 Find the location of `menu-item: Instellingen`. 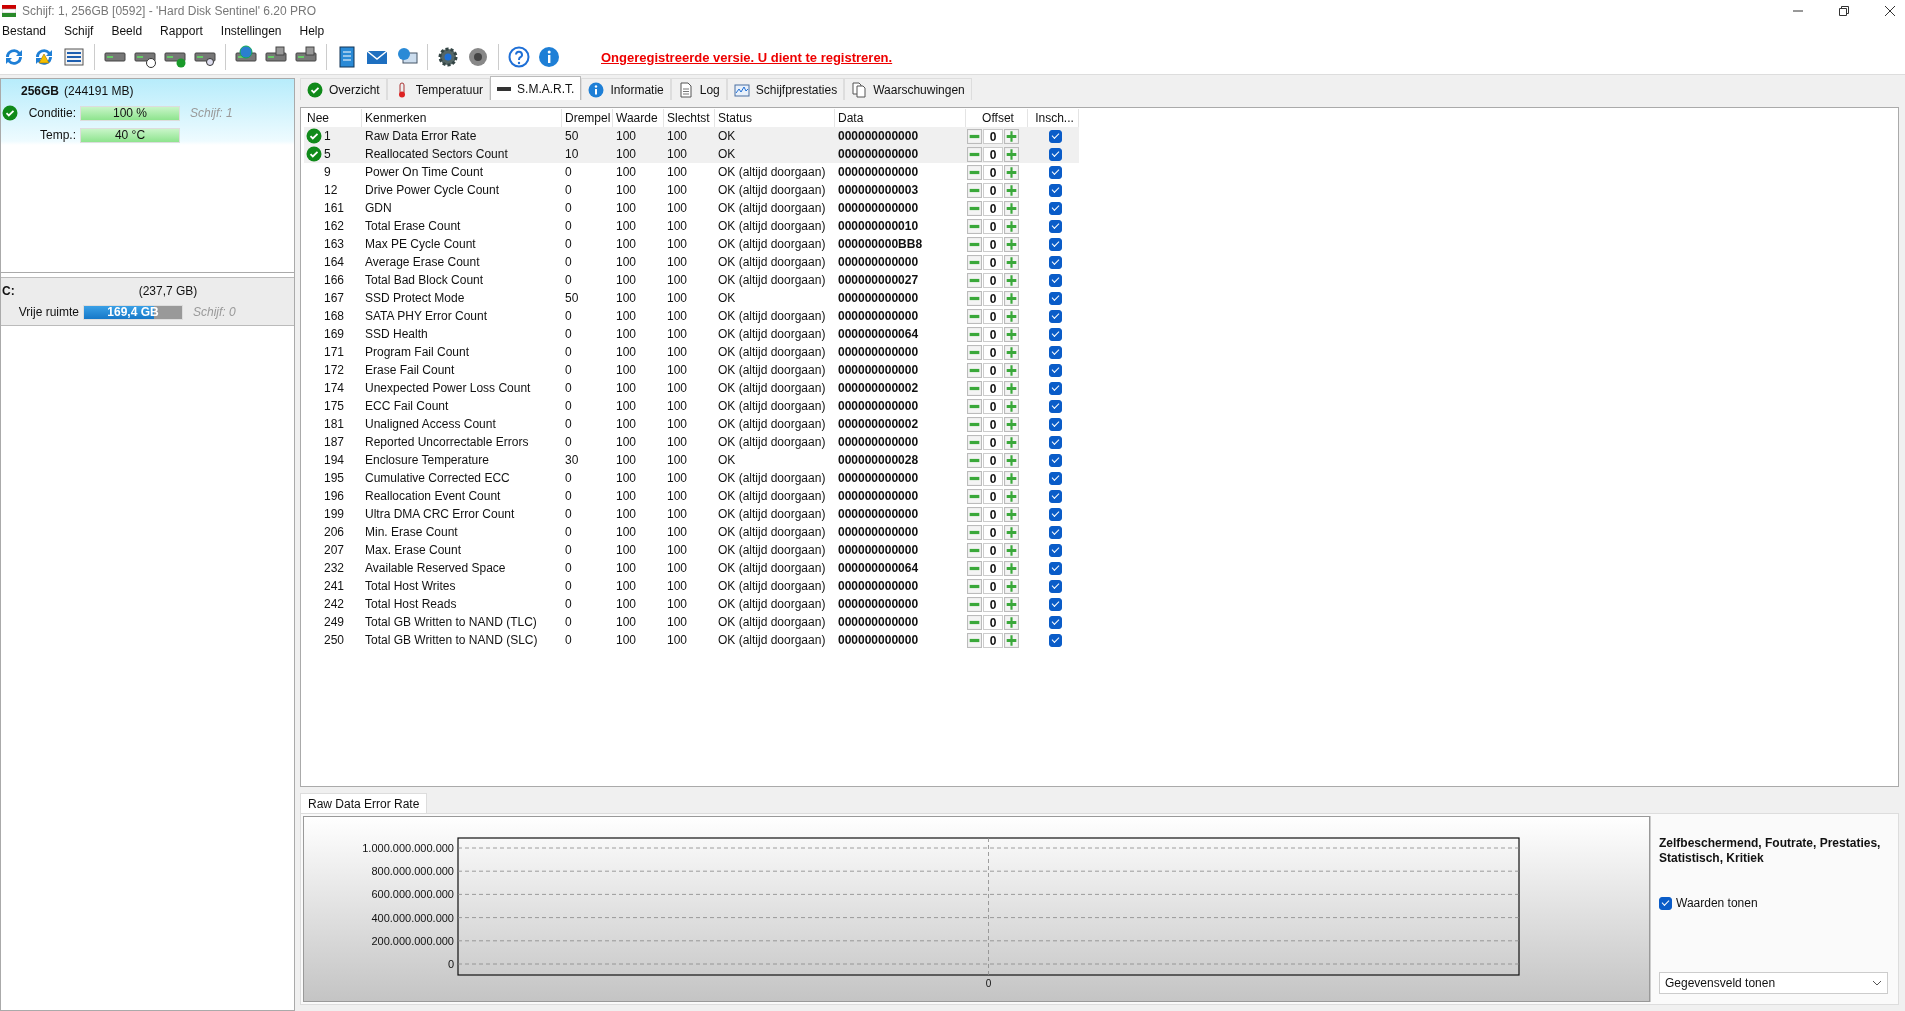

menu-item: Instellingen is located at coordinates (255, 31).